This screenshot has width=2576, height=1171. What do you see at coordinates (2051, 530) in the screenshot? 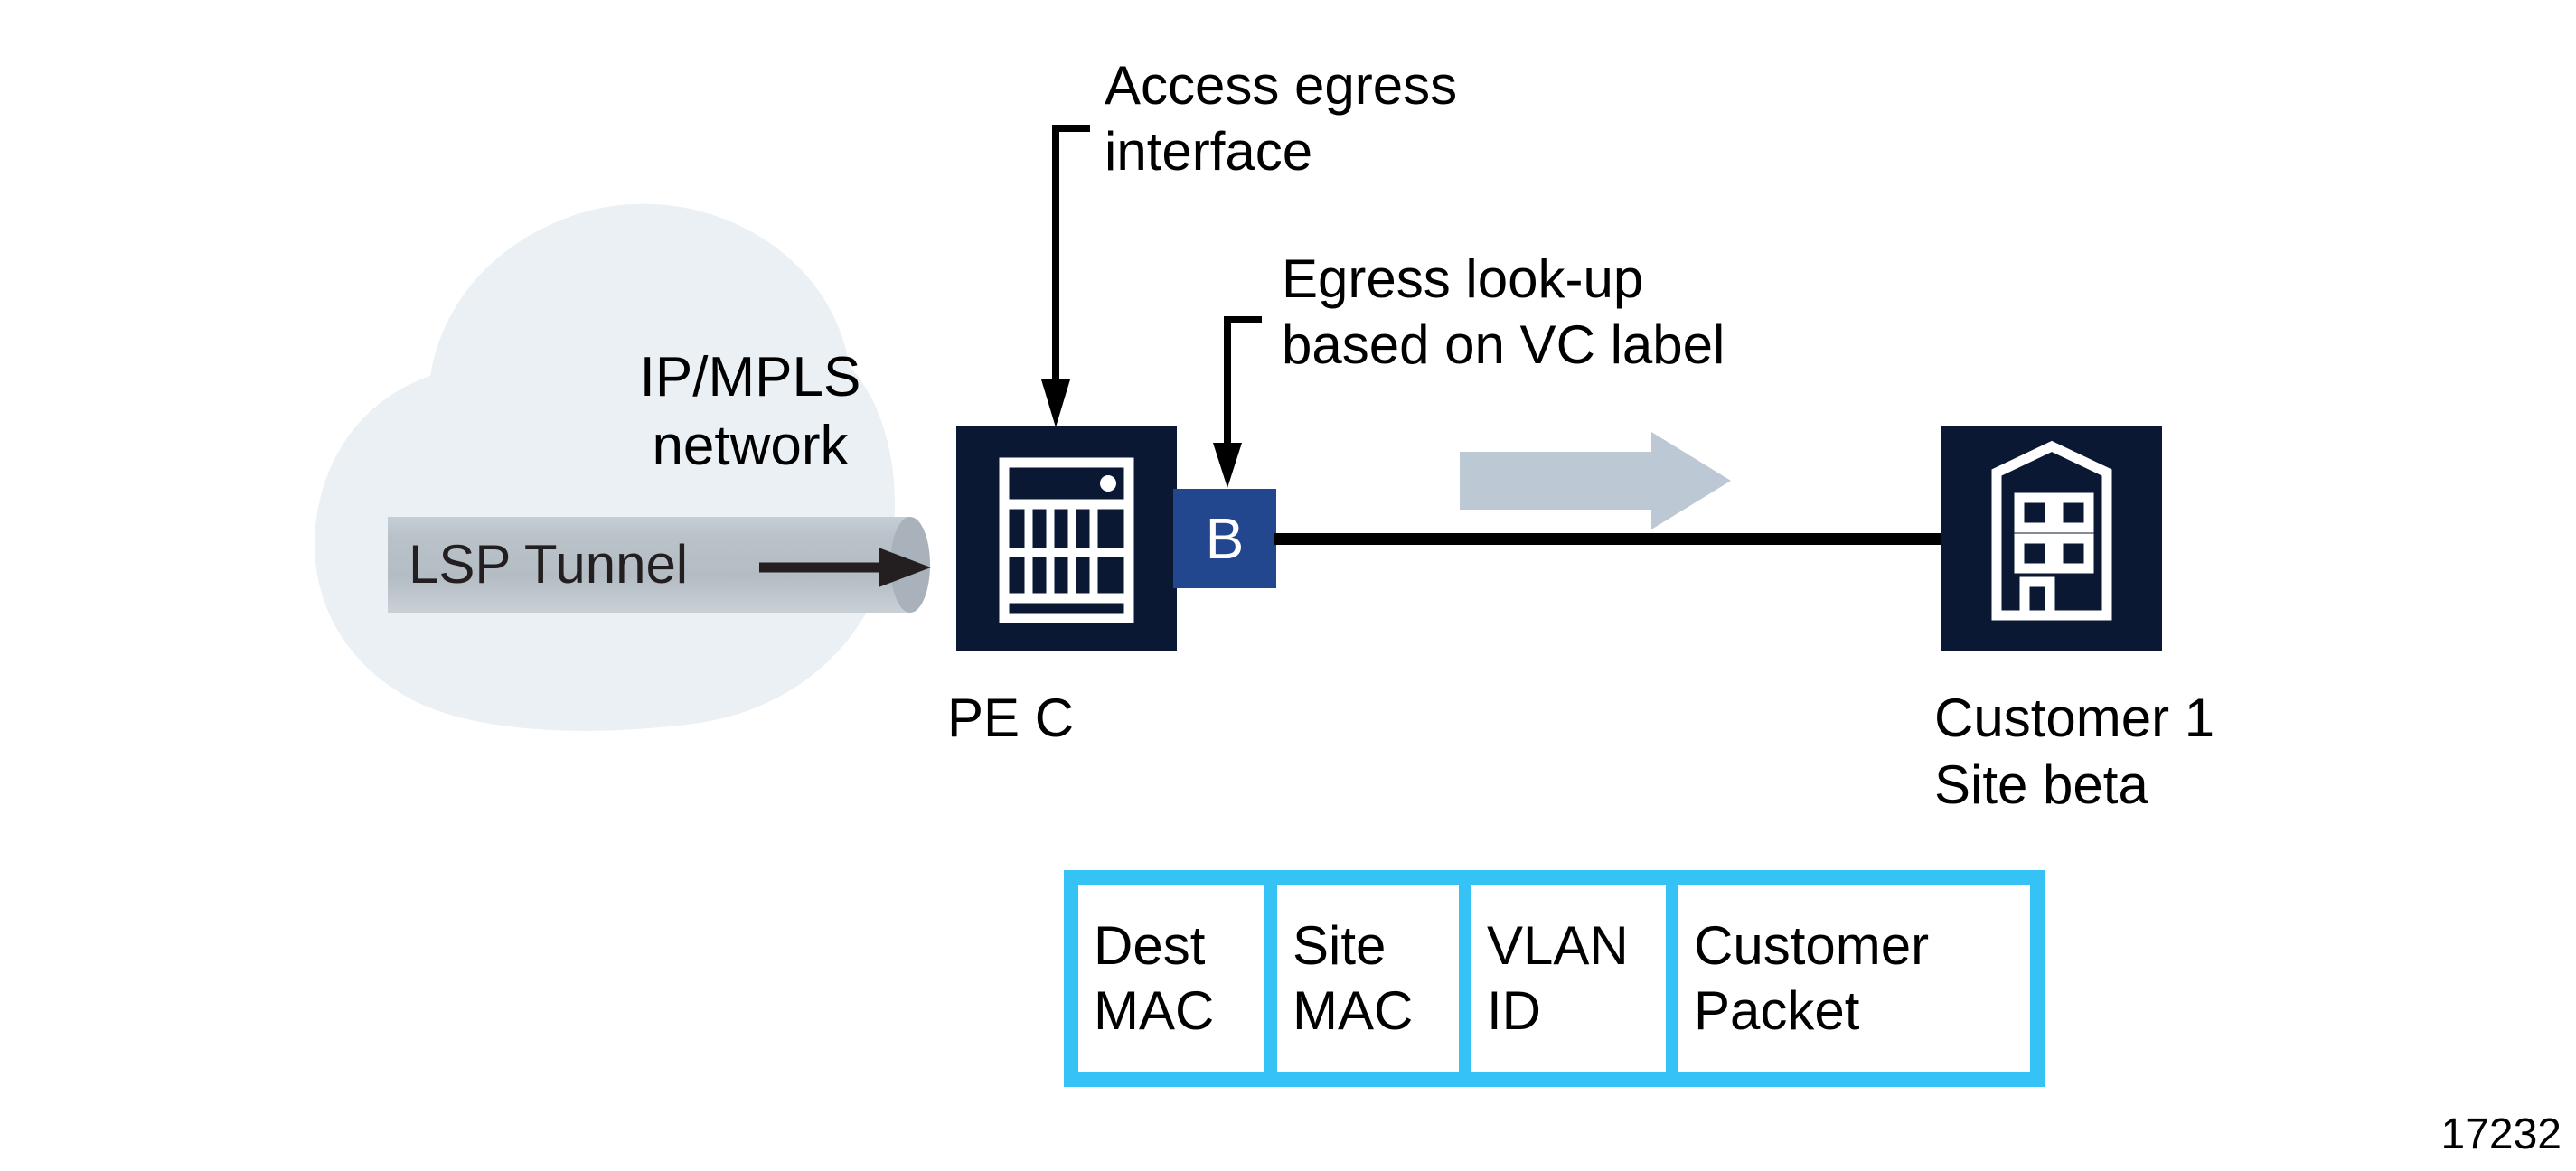
I see `building-icon` at bounding box center [2051, 530].